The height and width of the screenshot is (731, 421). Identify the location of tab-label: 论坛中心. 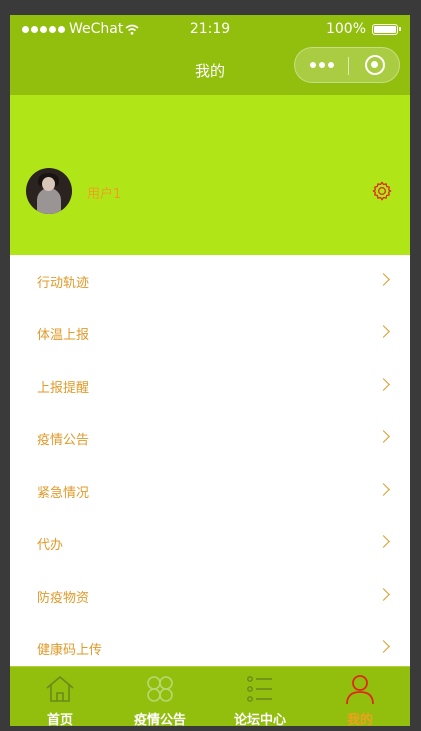
(259, 719).